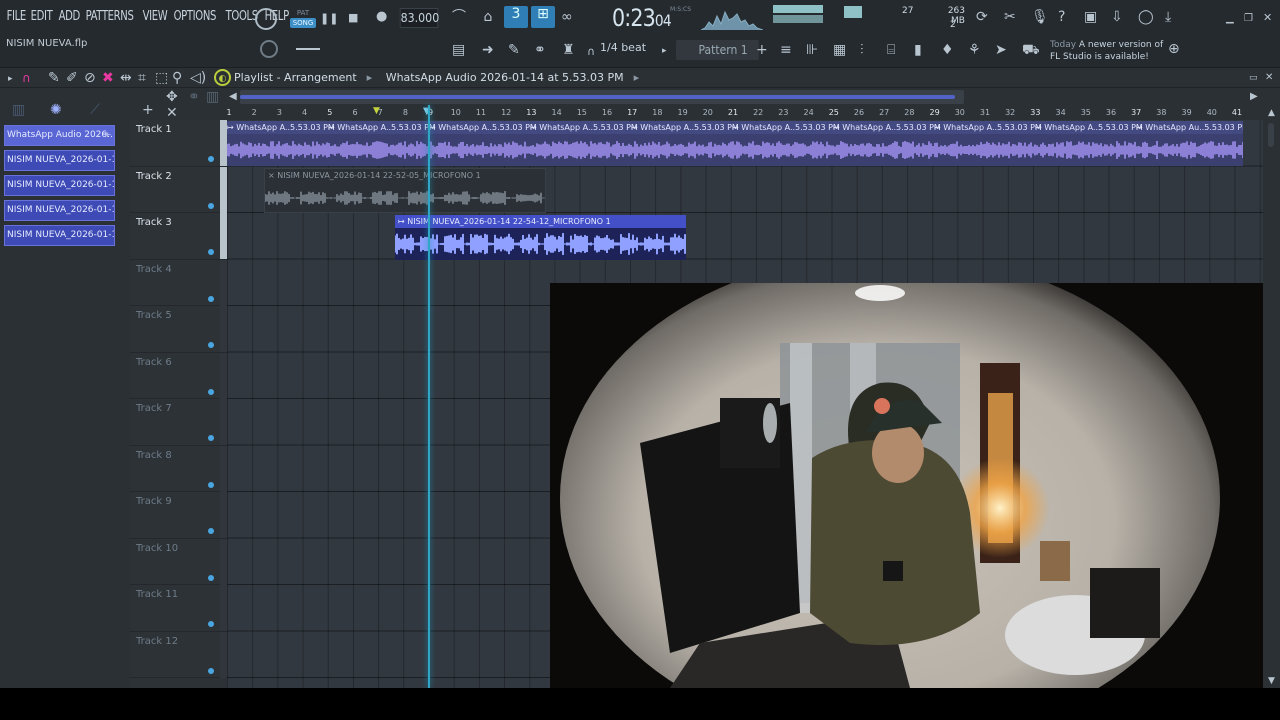 The width and height of the screenshot is (1280, 720). What do you see at coordinates (10, 79) in the screenshot?
I see `playlist-menu-arrow-icon: ▸` at bounding box center [10, 79].